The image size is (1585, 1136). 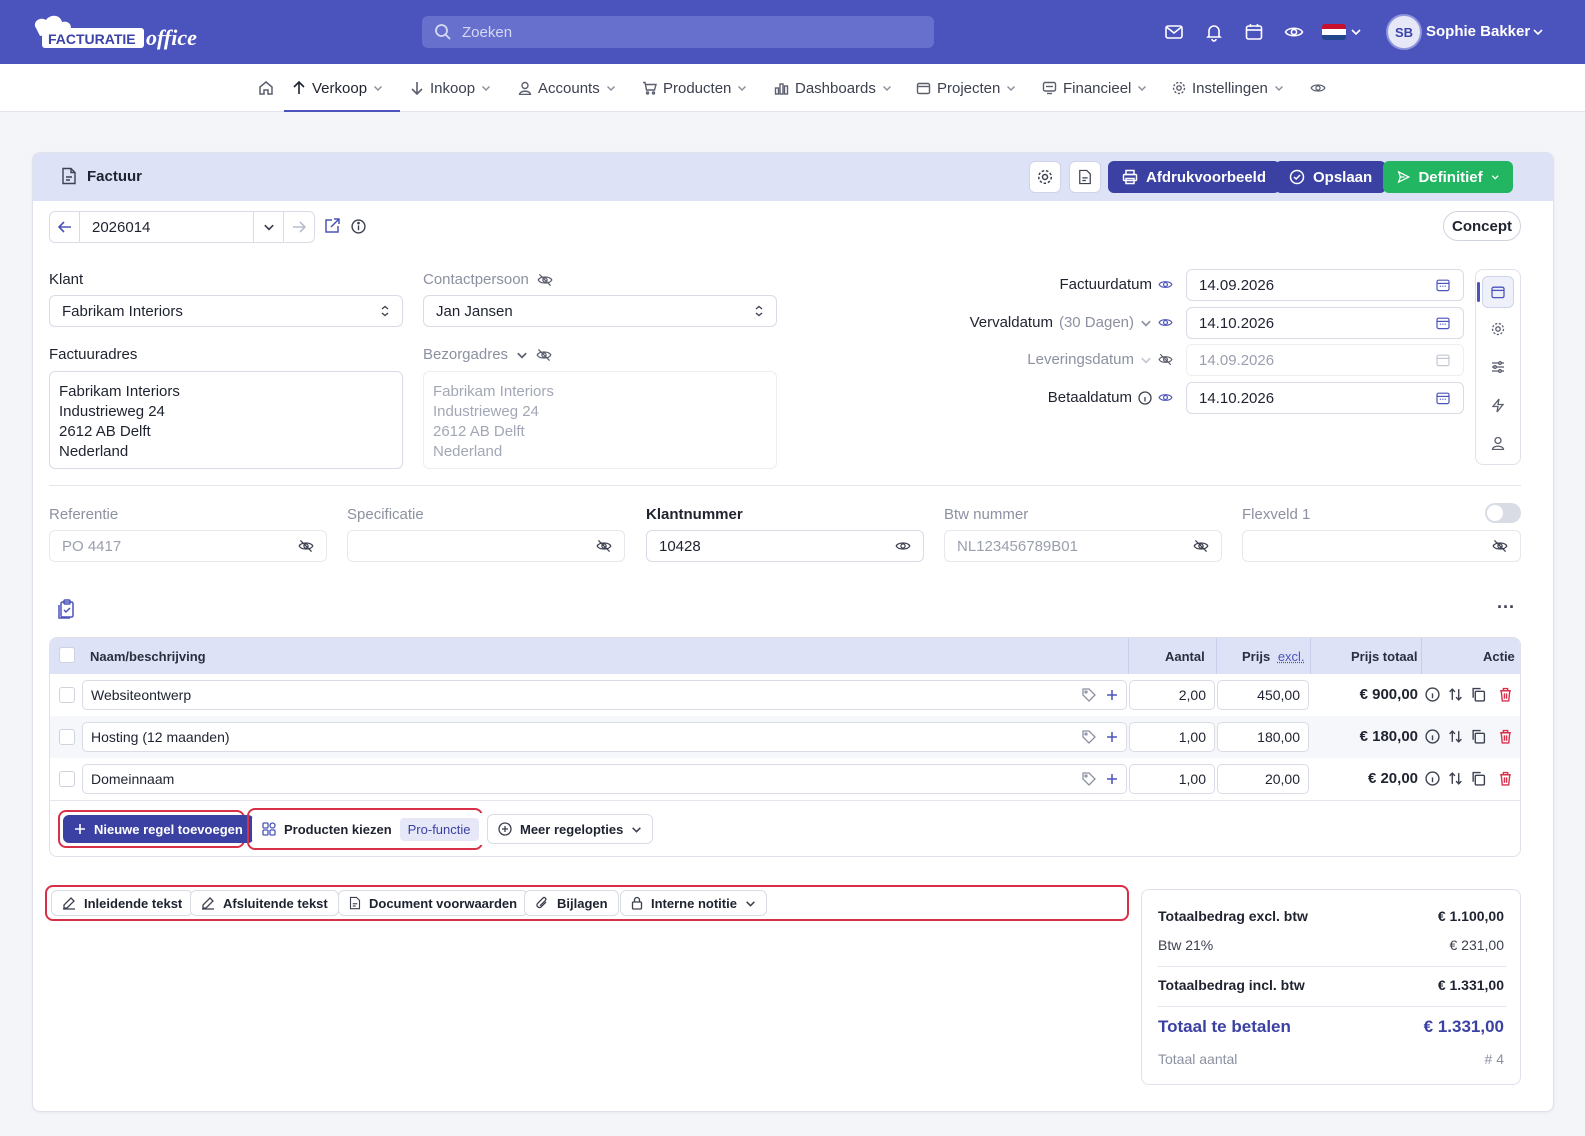 I want to click on nav-item-projecten: Projecten, so click(x=966, y=88).